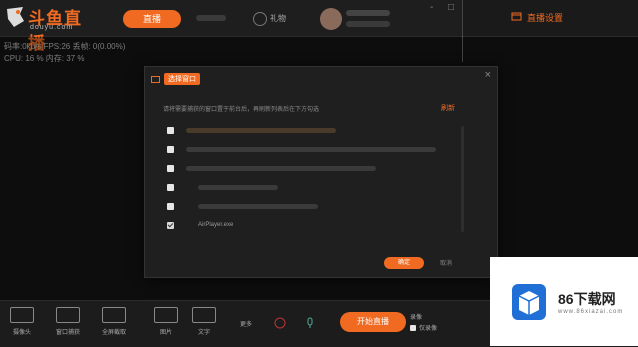  Describe the element at coordinates (587, 299) in the screenshot. I see `ad-brand: 86下载网` at that location.